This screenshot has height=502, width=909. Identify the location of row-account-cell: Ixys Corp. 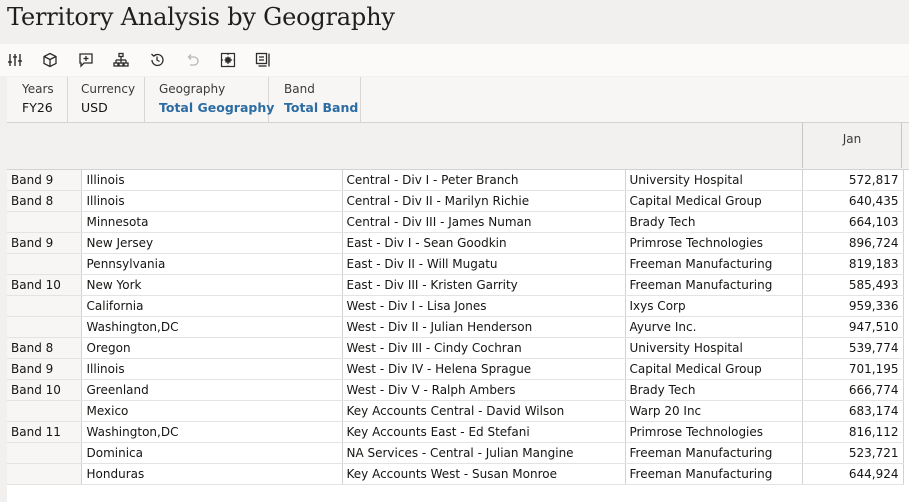
(713, 306).